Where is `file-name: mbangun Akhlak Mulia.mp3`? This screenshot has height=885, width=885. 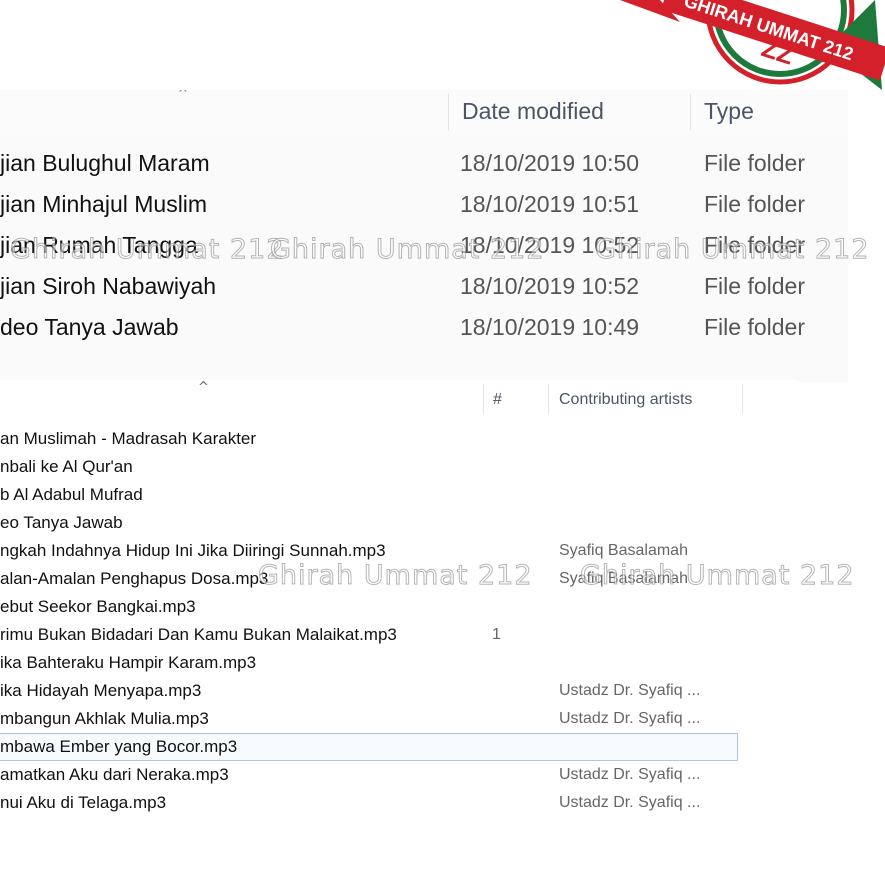 file-name: mbangun Akhlak Mulia.mp3 is located at coordinates (104, 718).